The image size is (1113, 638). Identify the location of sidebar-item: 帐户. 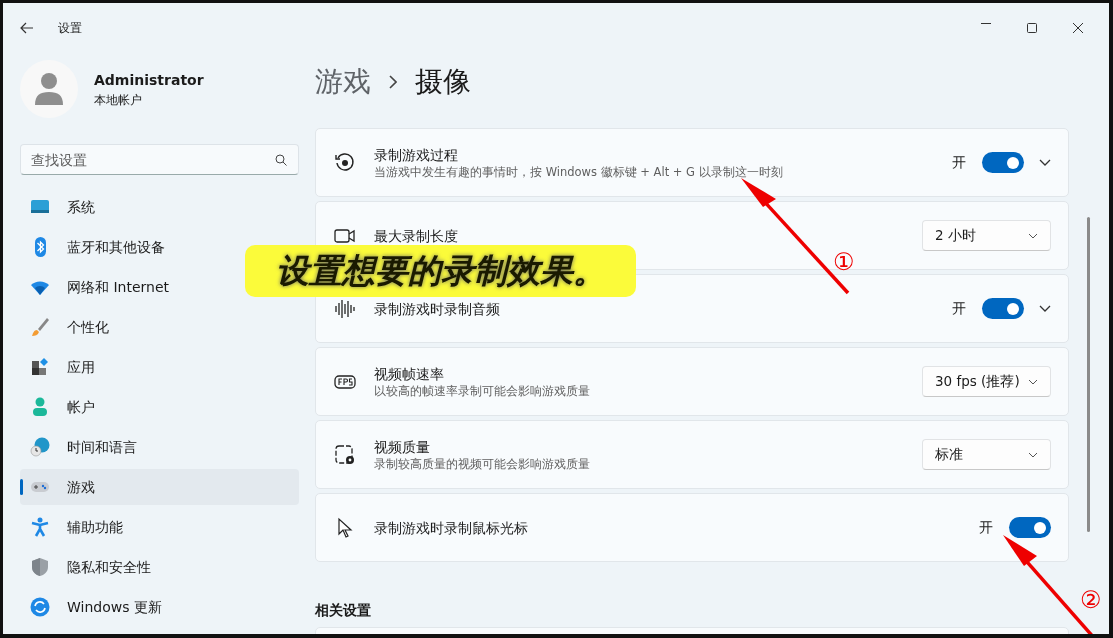
(62, 407).